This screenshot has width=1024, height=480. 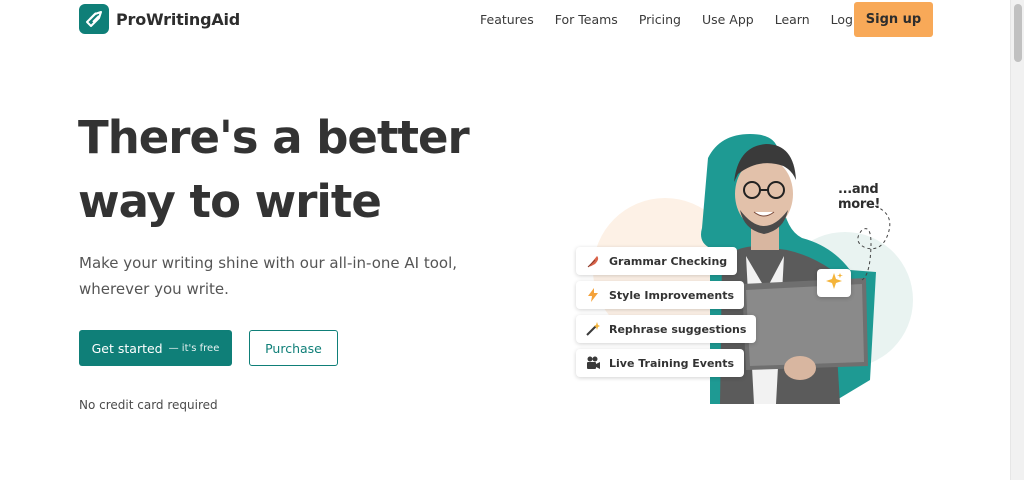 I want to click on nav-features: Features, so click(x=507, y=19).